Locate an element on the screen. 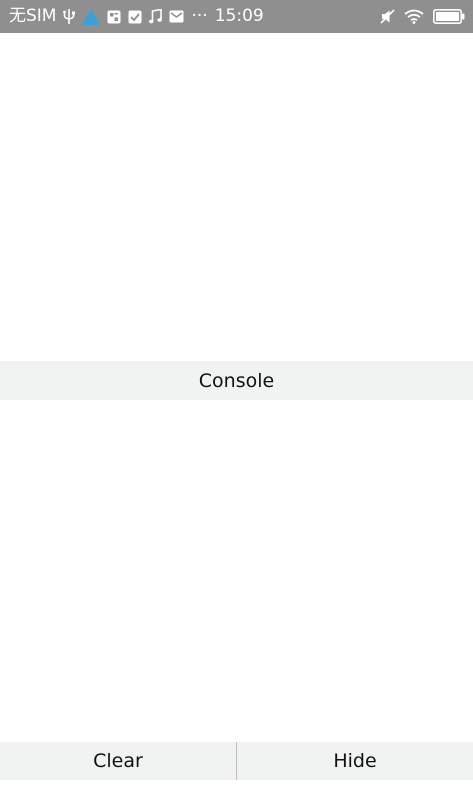 Image resolution: width=473 pixels, height=786 pixels. hide-button: Hide is located at coordinates (355, 761).